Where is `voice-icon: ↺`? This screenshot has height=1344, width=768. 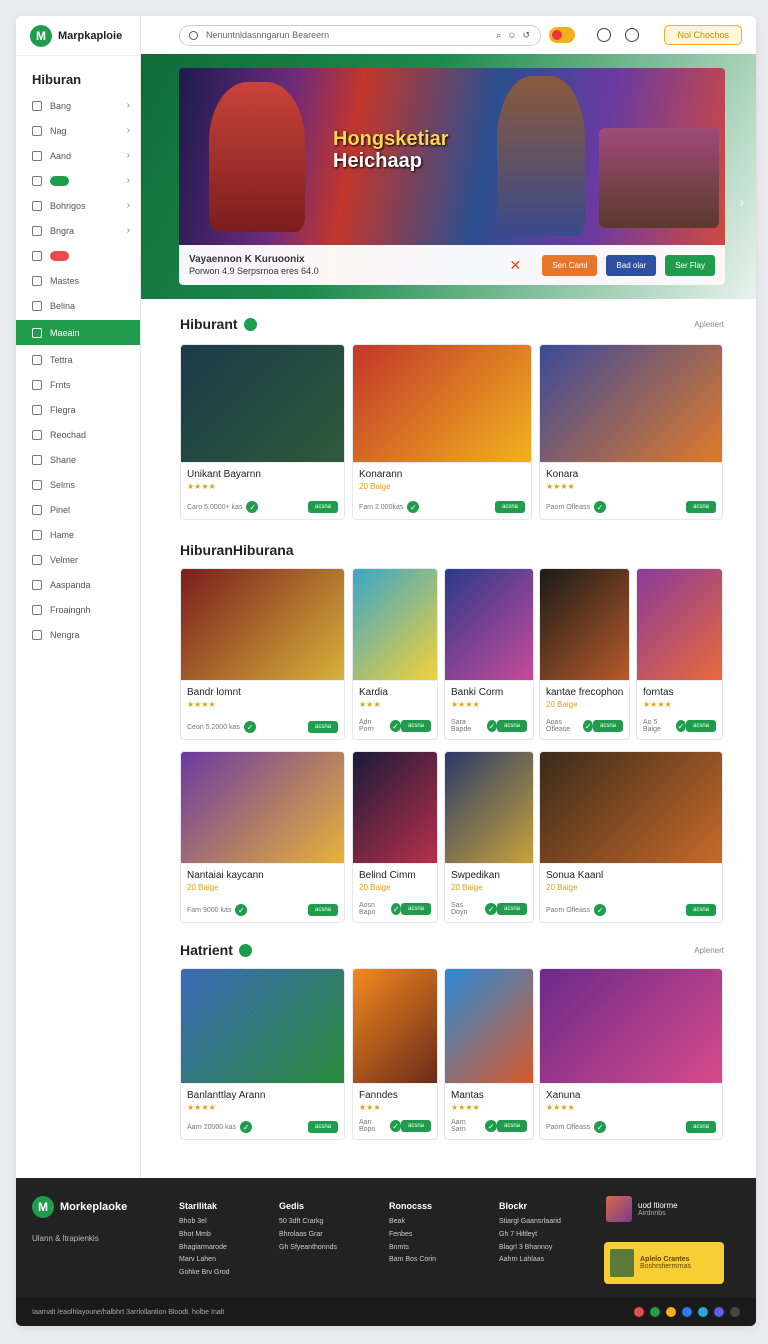 voice-icon: ↺ is located at coordinates (526, 35).